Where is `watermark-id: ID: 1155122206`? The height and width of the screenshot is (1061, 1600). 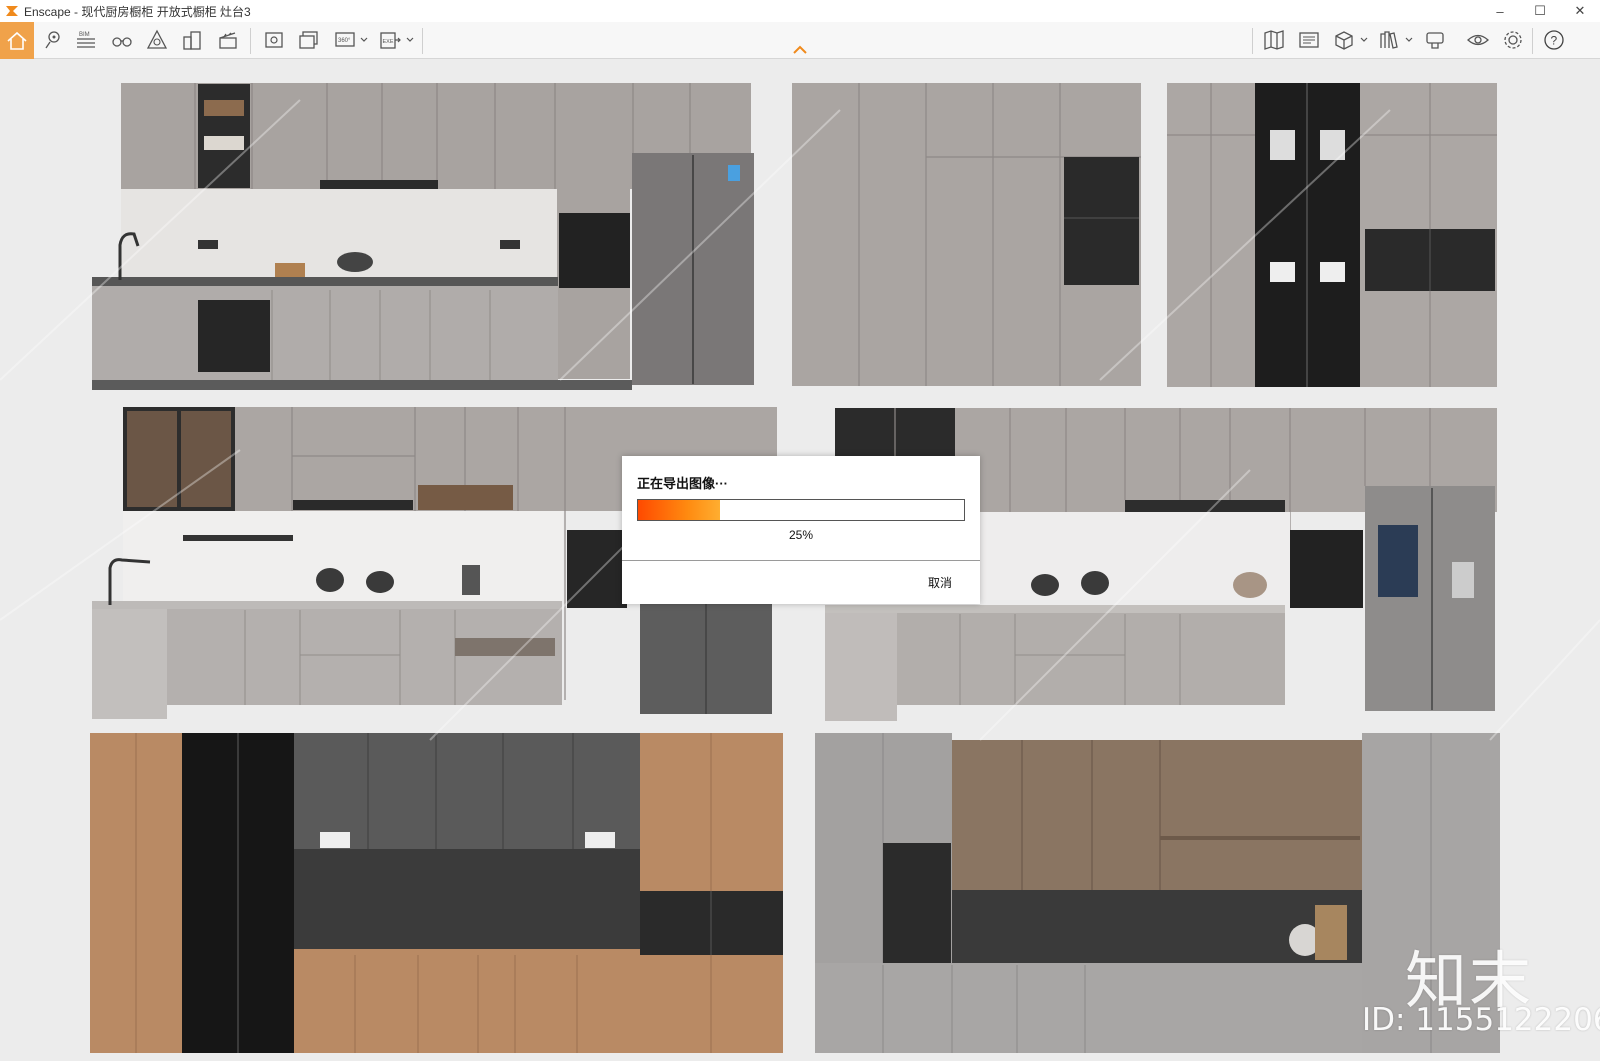
watermark-id: ID: 1155122206 is located at coordinates (1481, 1020).